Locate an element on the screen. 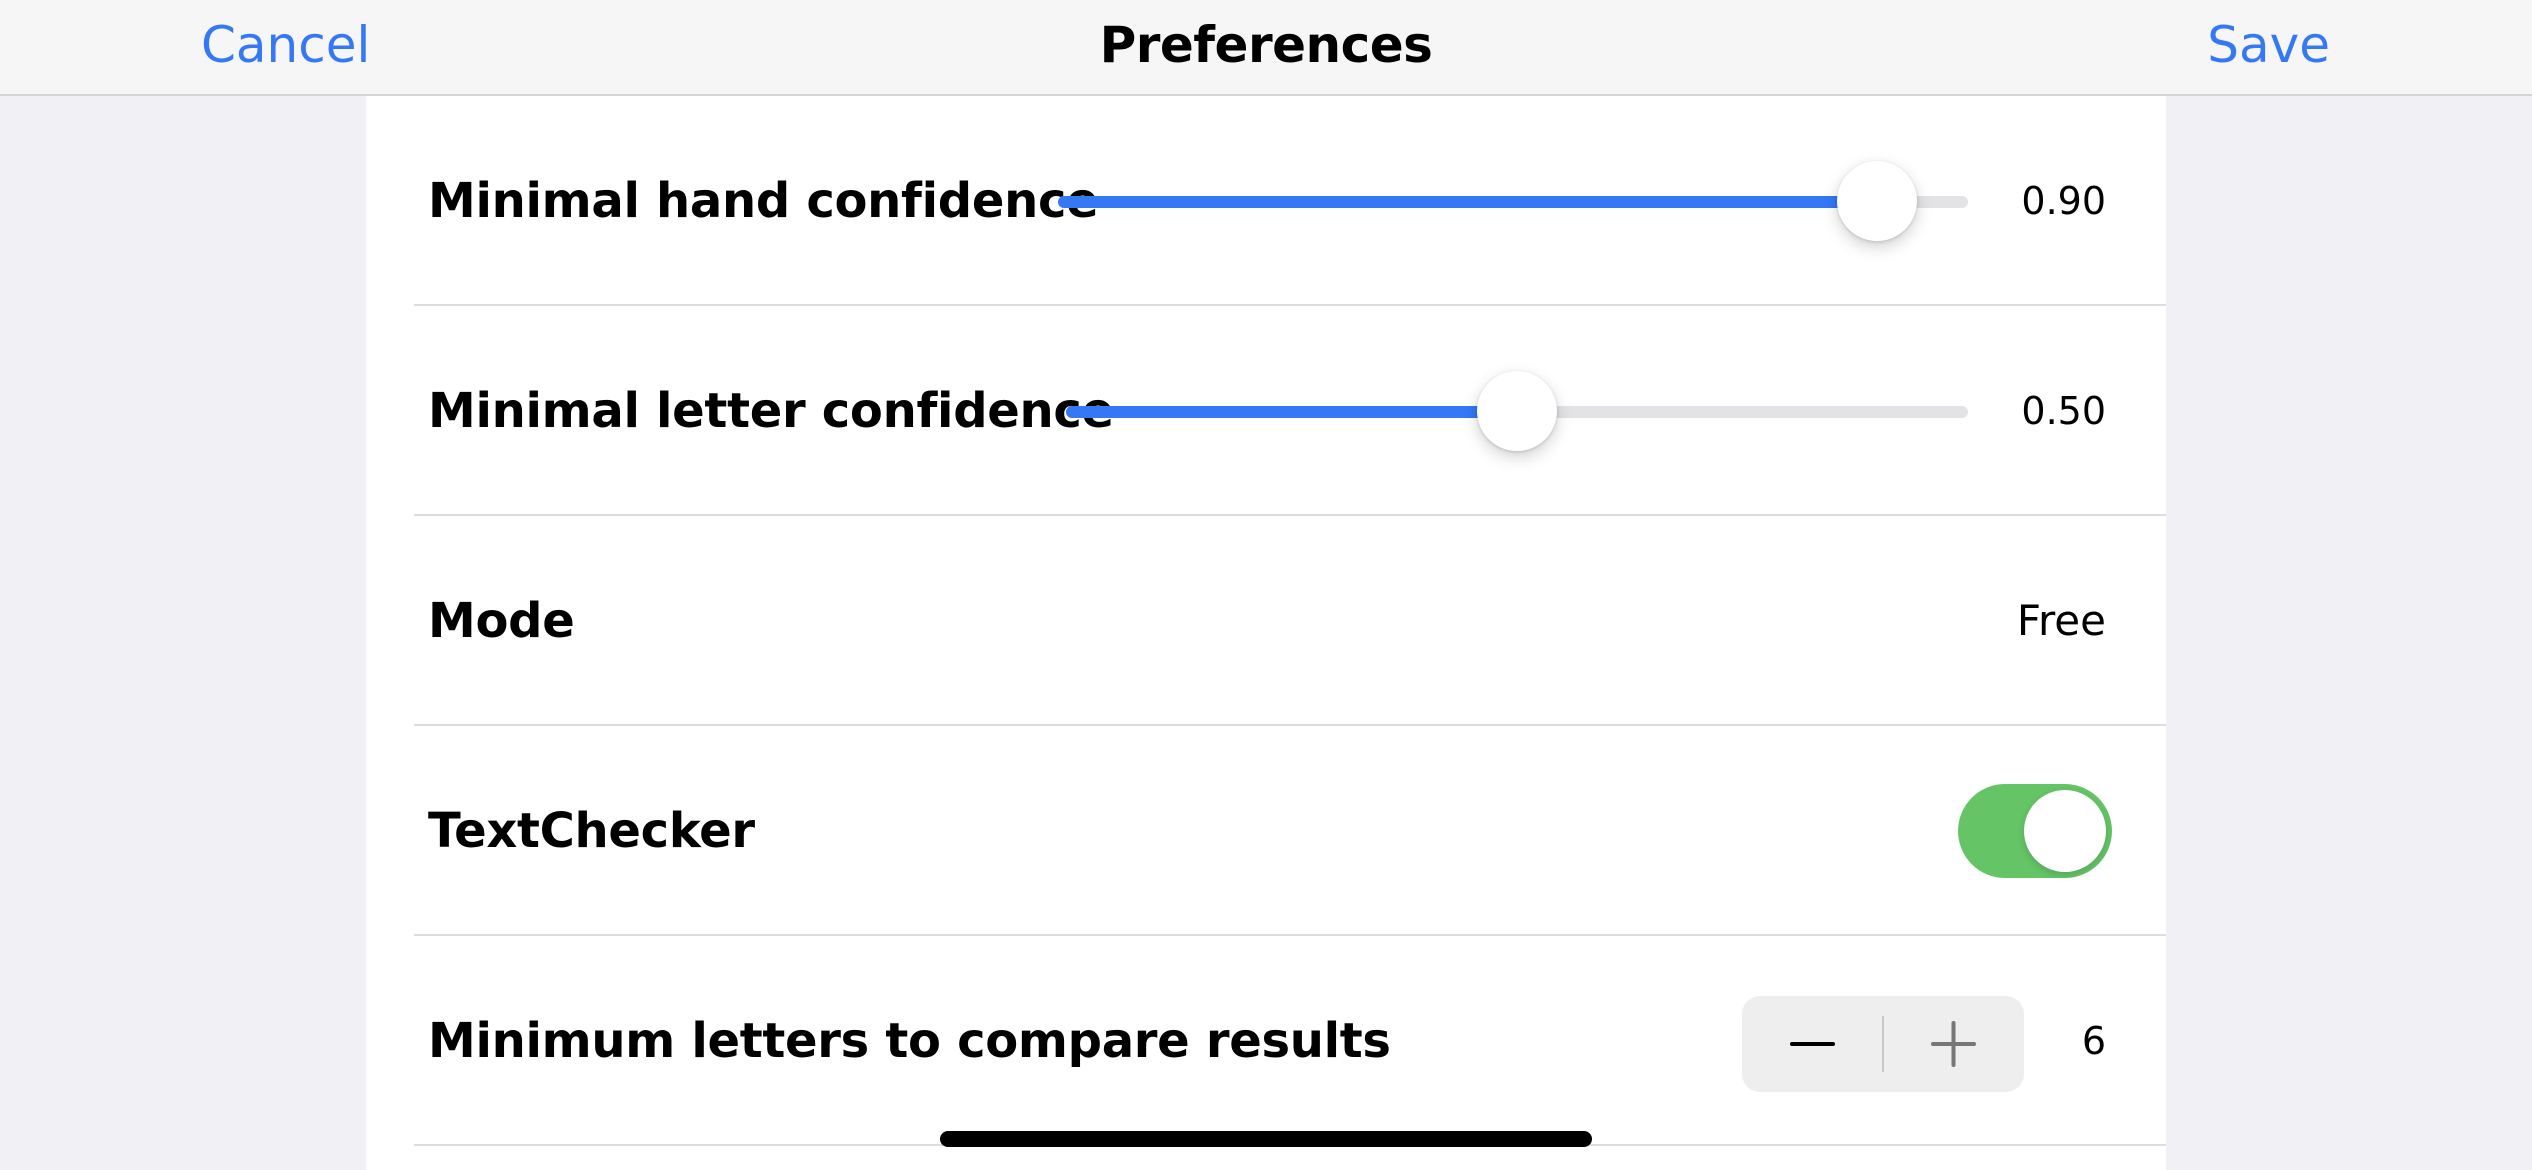  min-letters-row: Minimum letters to compare results 6 is located at coordinates (1290, 1041).